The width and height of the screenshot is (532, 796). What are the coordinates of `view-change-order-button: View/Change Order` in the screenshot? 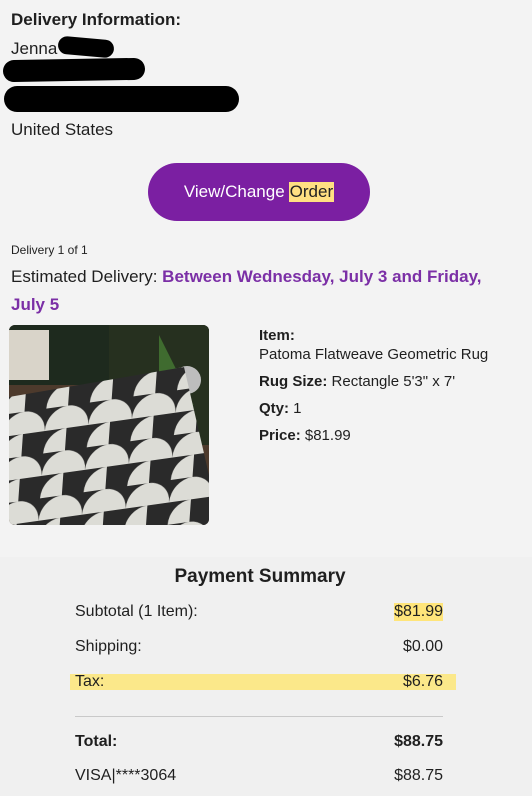 It's located at (259, 192).